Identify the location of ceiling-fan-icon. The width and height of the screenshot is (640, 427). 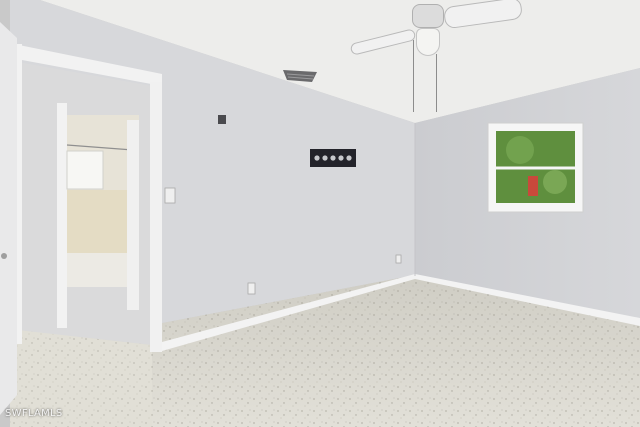
(436, 57).